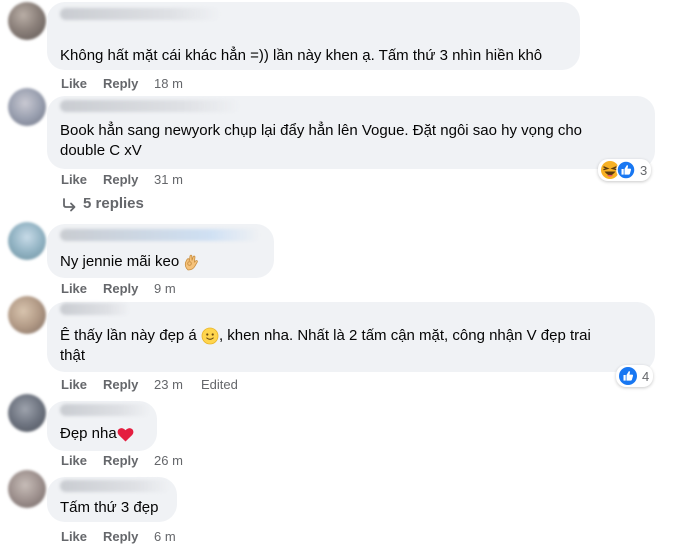  What do you see at coordinates (219, 384) in the screenshot?
I see `edited-label: Edited` at bounding box center [219, 384].